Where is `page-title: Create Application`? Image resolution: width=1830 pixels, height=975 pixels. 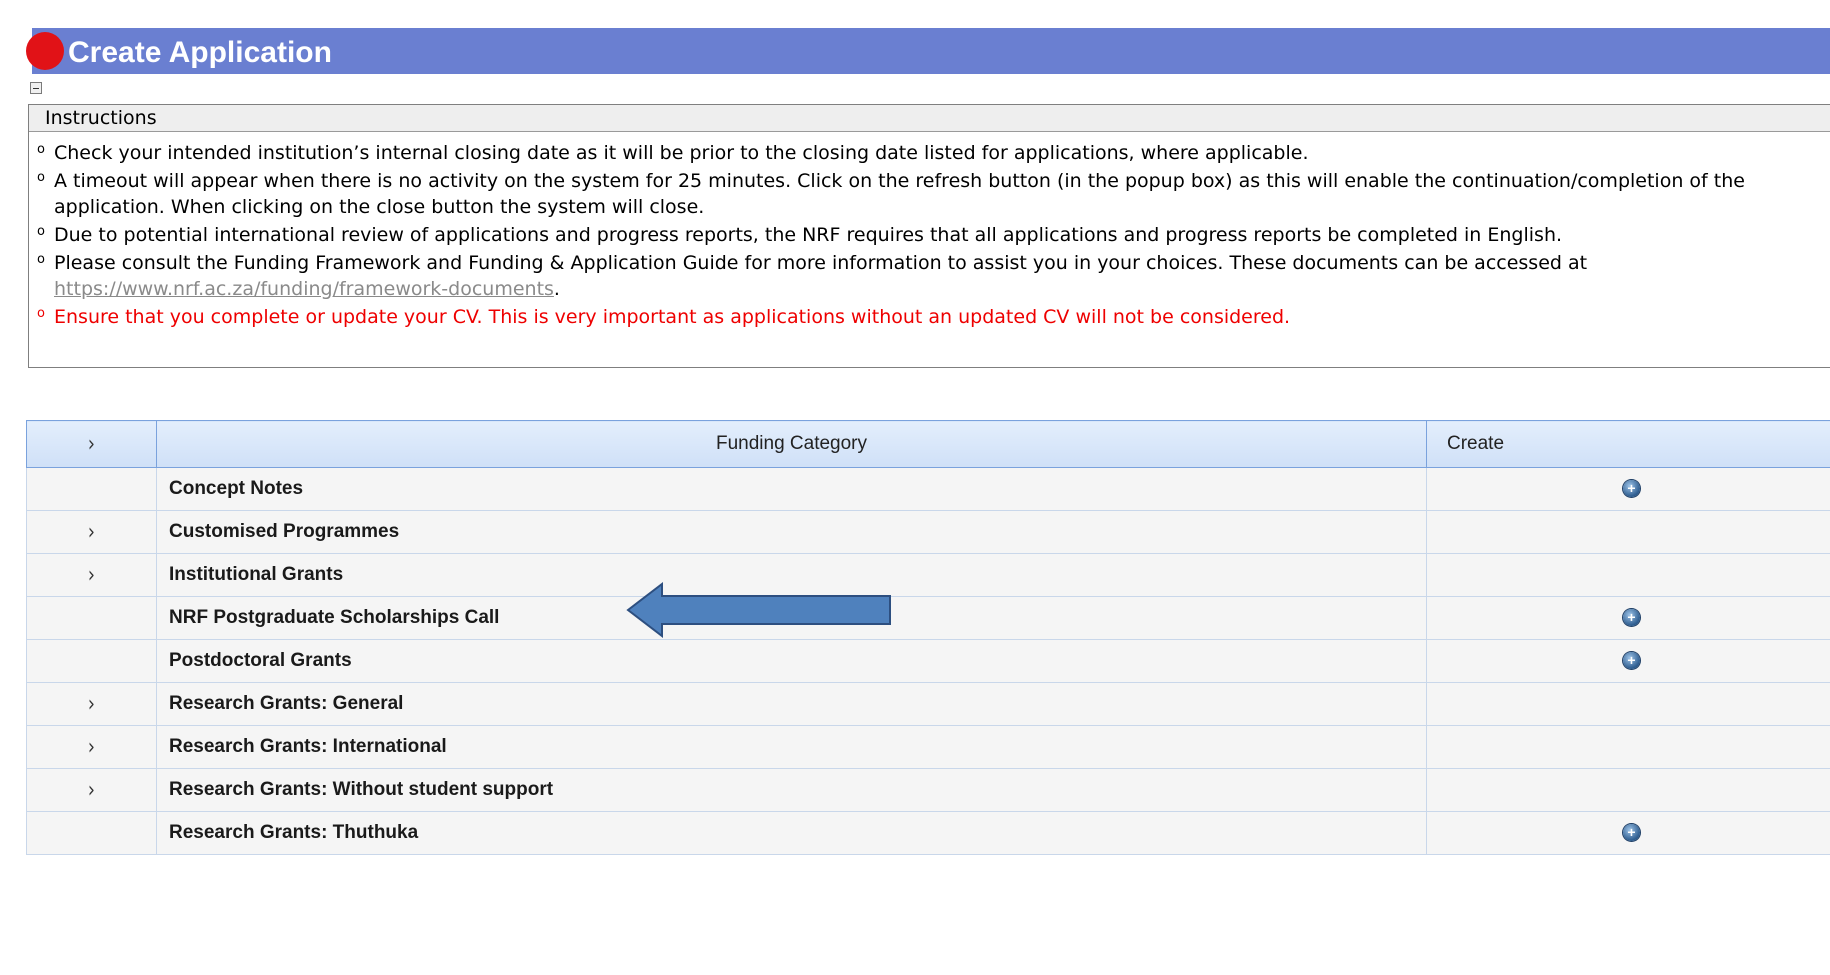 page-title: Create Application is located at coordinates (200, 52).